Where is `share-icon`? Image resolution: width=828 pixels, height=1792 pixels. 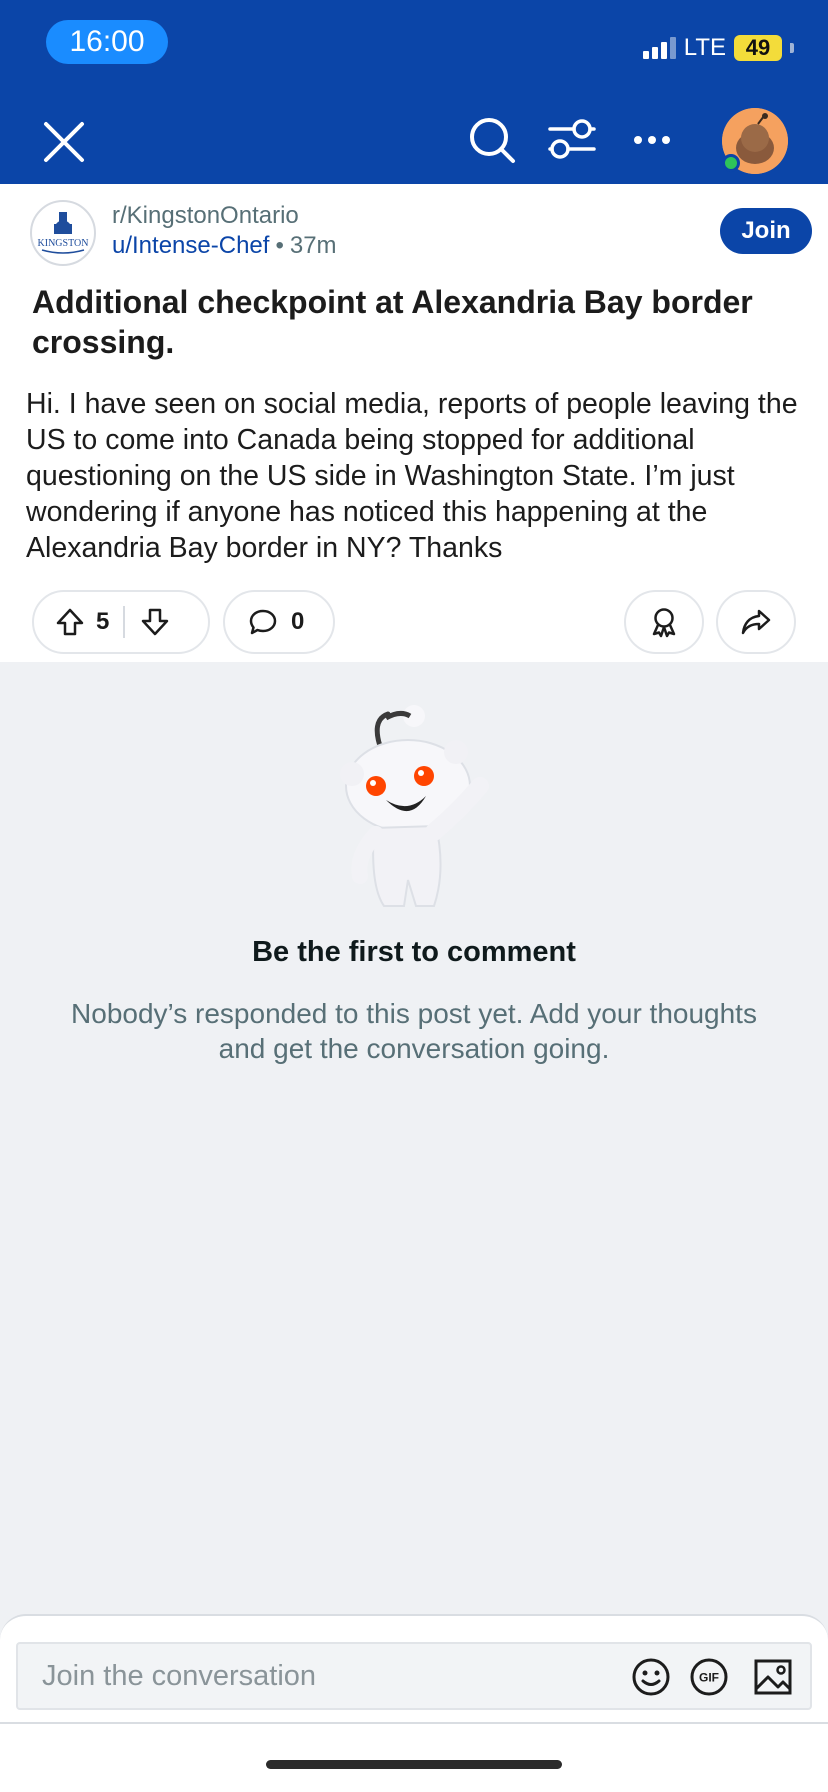 share-icon is located at coordinates (756, 622).